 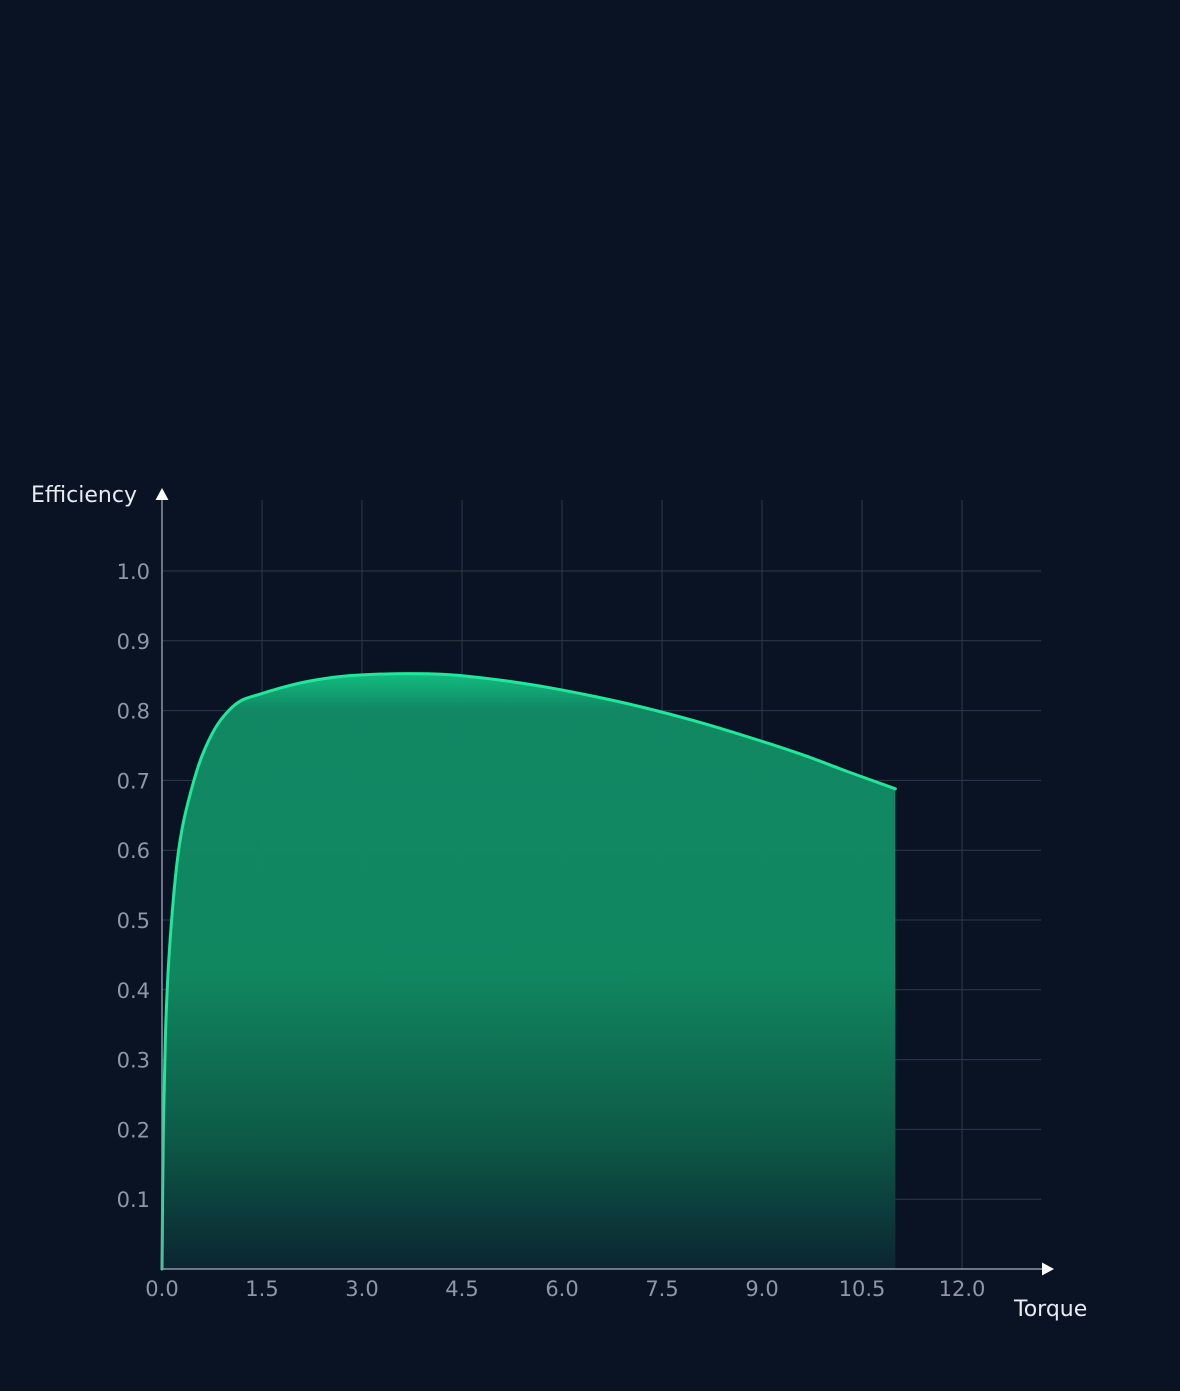 I want to click on y-axis-title: Efficiency, so click(x=84, y=495).